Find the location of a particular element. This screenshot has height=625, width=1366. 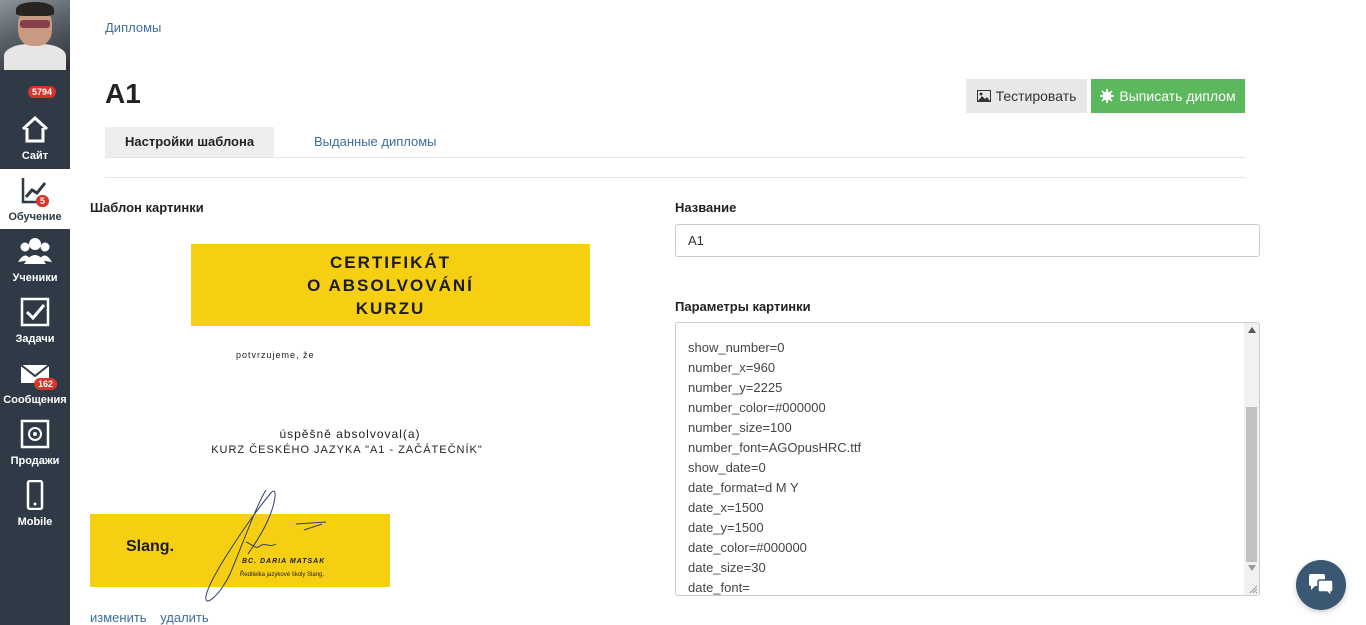

certificate-completed-text: úspěšně absolvoval(a) is located at coordinates (350, 434).